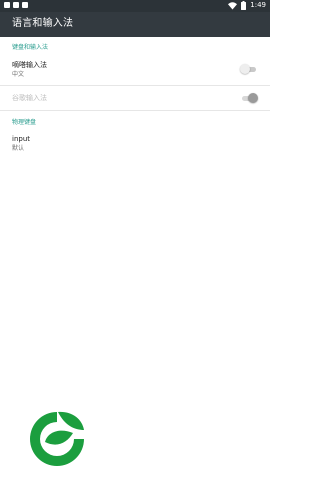  Describe the element at coordinates (258, 5) in the screenshot. I see `clock: 1:49` at that location.